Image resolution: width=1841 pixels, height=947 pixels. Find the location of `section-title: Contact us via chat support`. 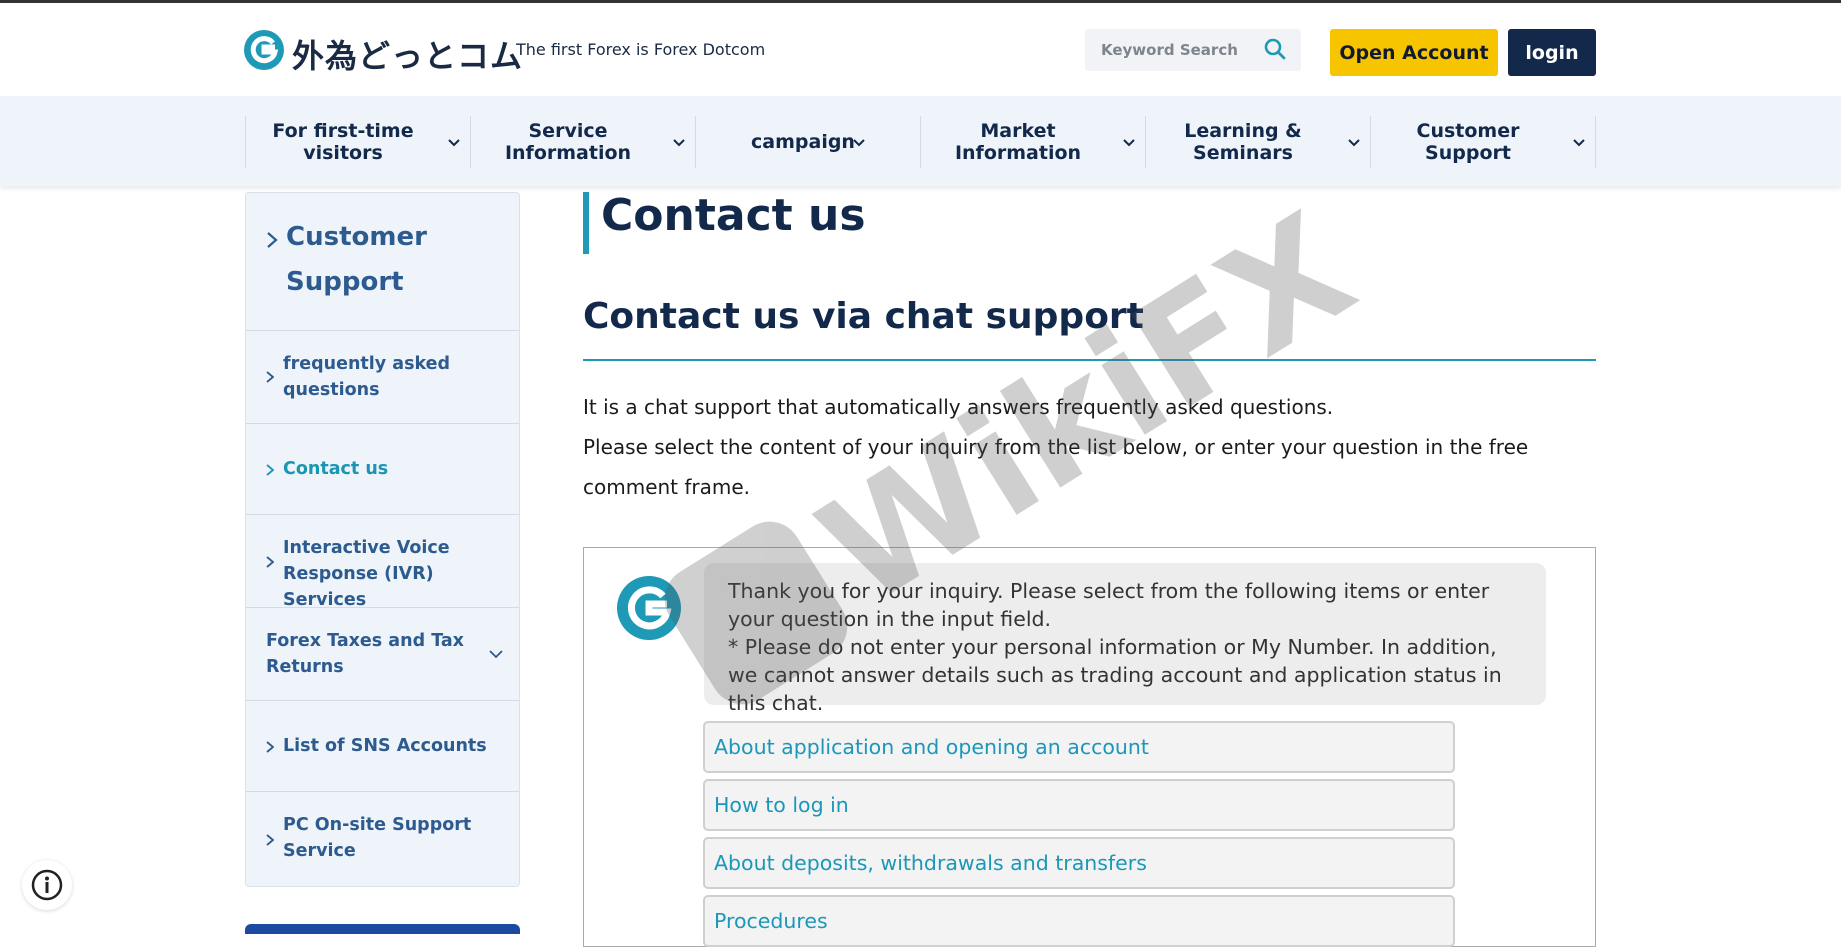

section-title: Contact us via chat support is located at coordinates (863, 316).